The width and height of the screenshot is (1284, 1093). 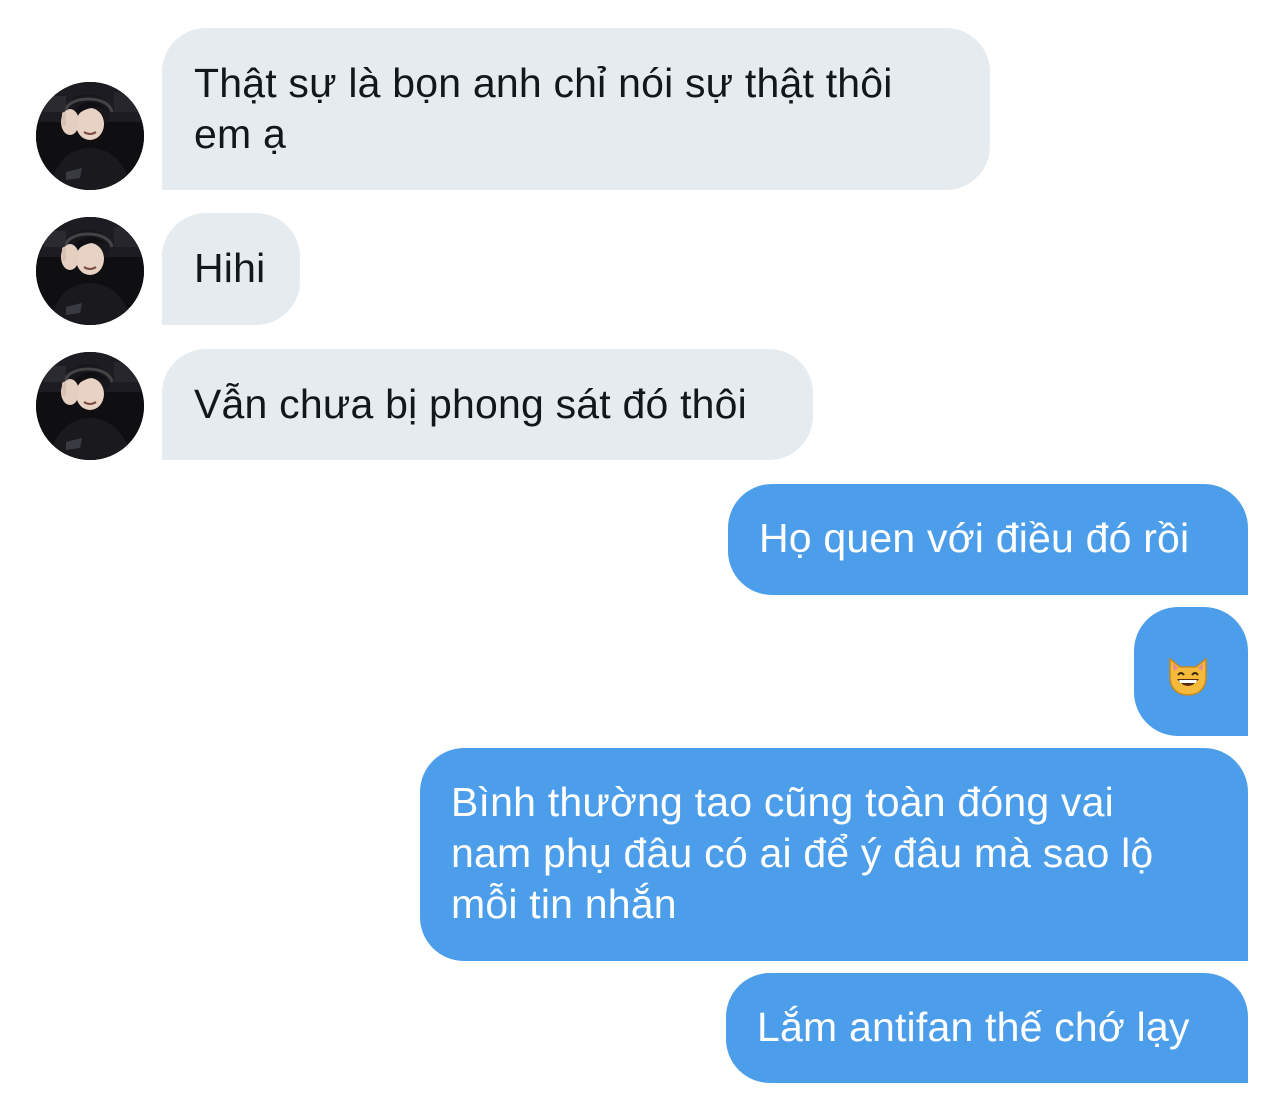 I want to click on sent-message-bubble: Lắm antifan thế chớ lạy, so click(x=987, y=1028).